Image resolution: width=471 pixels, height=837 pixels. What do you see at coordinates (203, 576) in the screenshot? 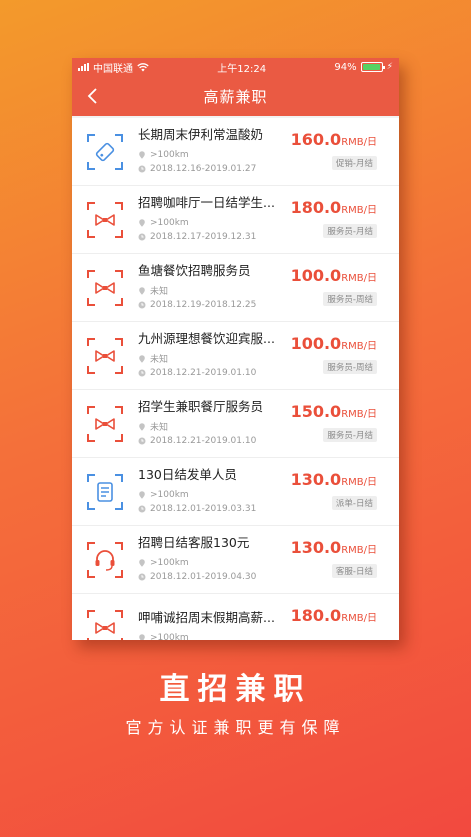
I see `job-date: 2018.12.01-2019.04.30` at bounding box center [203, 576].